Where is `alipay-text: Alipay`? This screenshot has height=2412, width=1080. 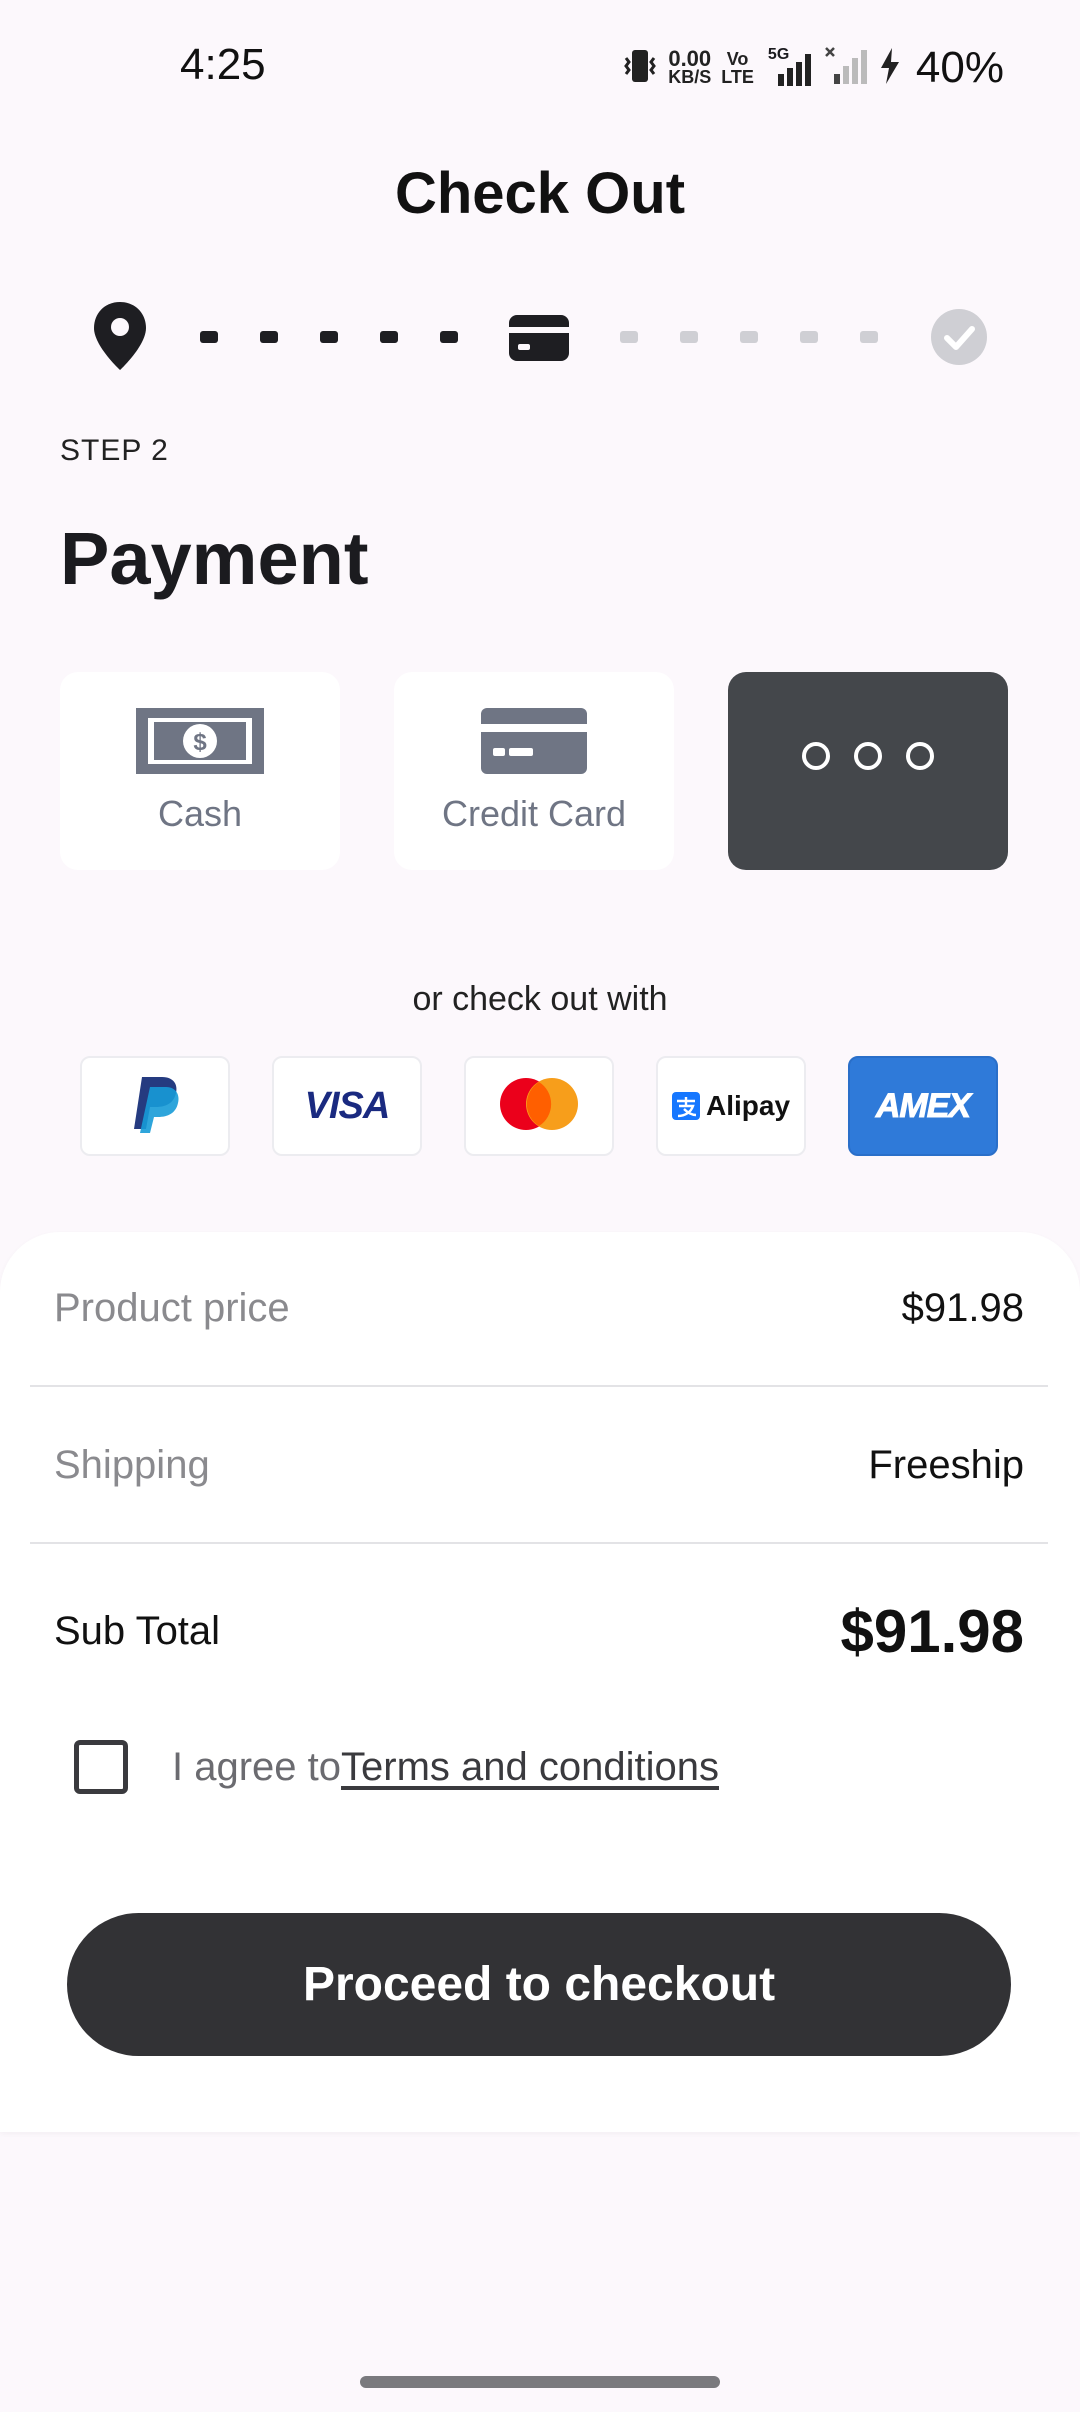 alipay-text: Alipay is located at coordinates (748, 1105).